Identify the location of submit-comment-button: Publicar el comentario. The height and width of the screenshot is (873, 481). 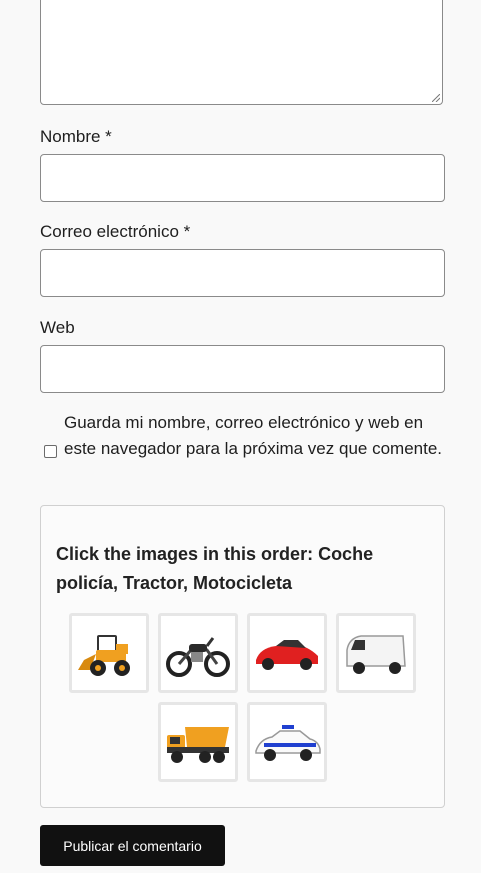
(132, 845).